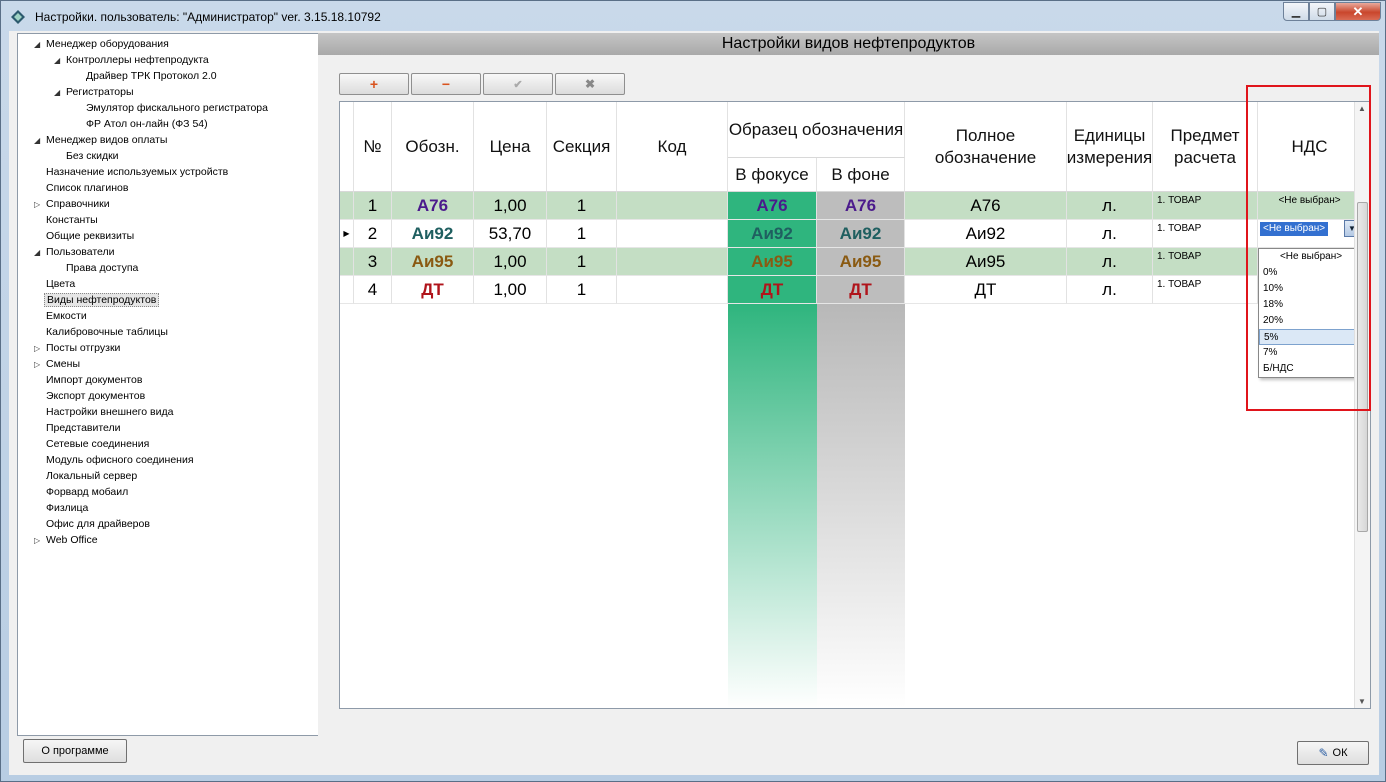 This screenshot has width=1386, height=782. I want to click on header-focus: В фокусе, so click(772, 175).